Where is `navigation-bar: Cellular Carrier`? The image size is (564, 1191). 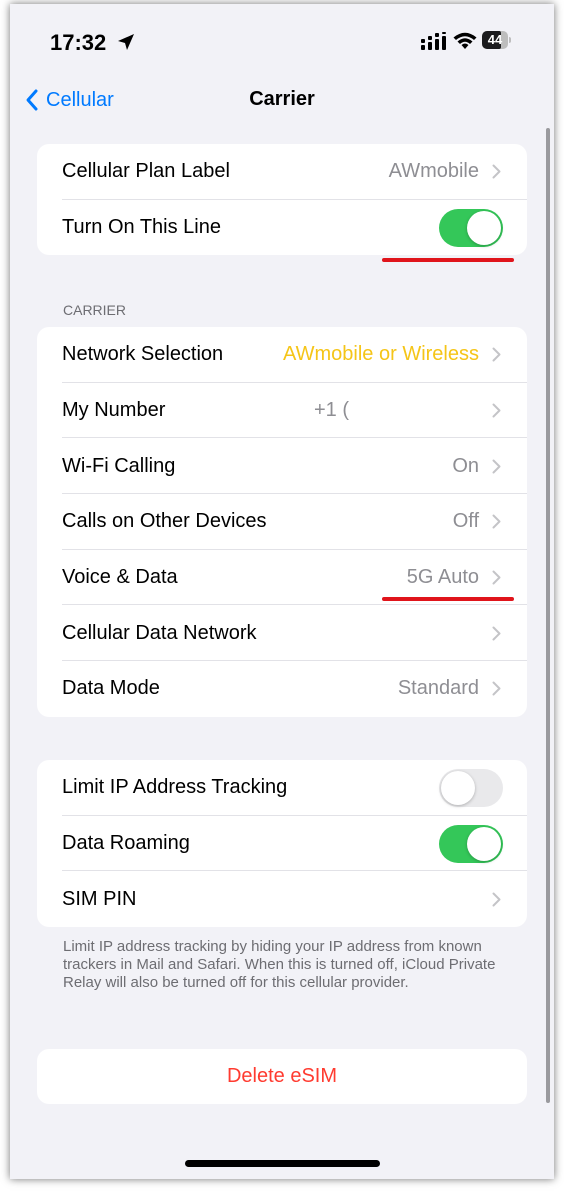 navigation-bar: Cellular Carrier is located at coordinates (282, 100).